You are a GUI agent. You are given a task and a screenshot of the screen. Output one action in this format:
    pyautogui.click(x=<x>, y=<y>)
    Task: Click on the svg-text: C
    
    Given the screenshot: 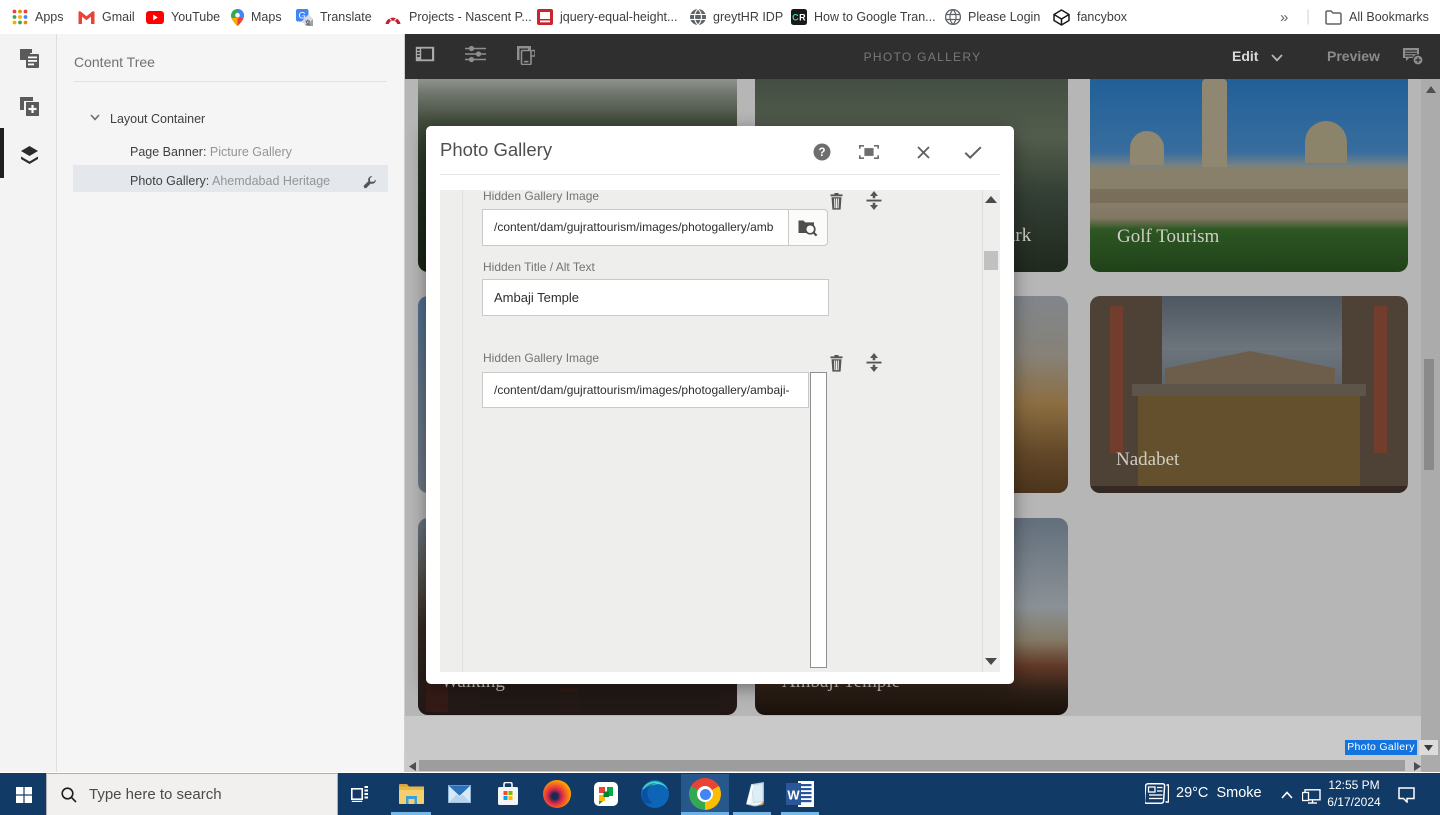 What is the action you would take?
    pyautogui.click(x=795, y=18)
    